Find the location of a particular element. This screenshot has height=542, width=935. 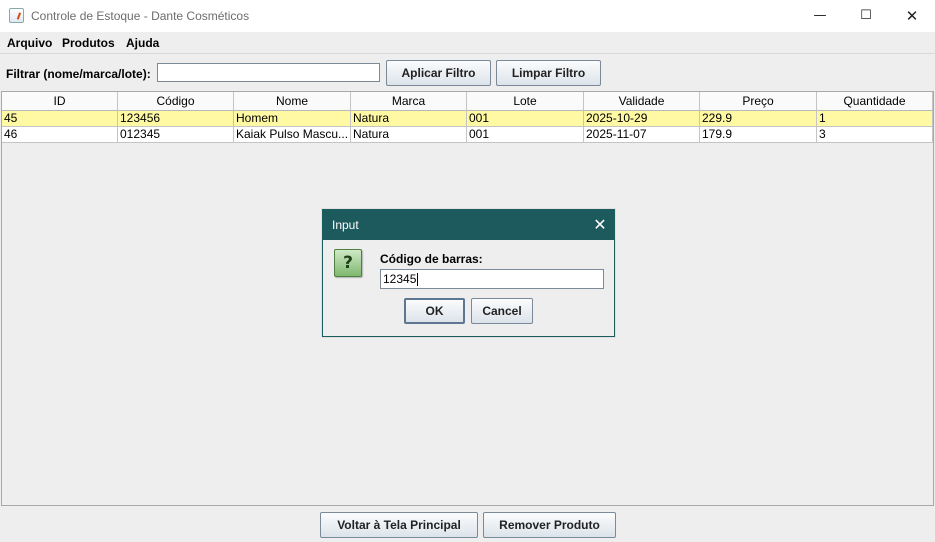

cancel-button: Cancel is located at coordinates (502, 311).